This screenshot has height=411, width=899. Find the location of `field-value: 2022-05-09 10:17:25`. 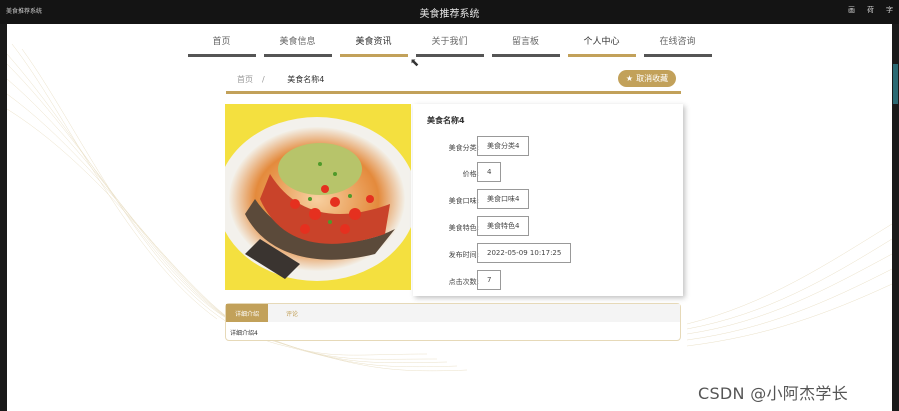

field-value: 2022-05-09 10:17:25 is located at coordinates (524, 253).